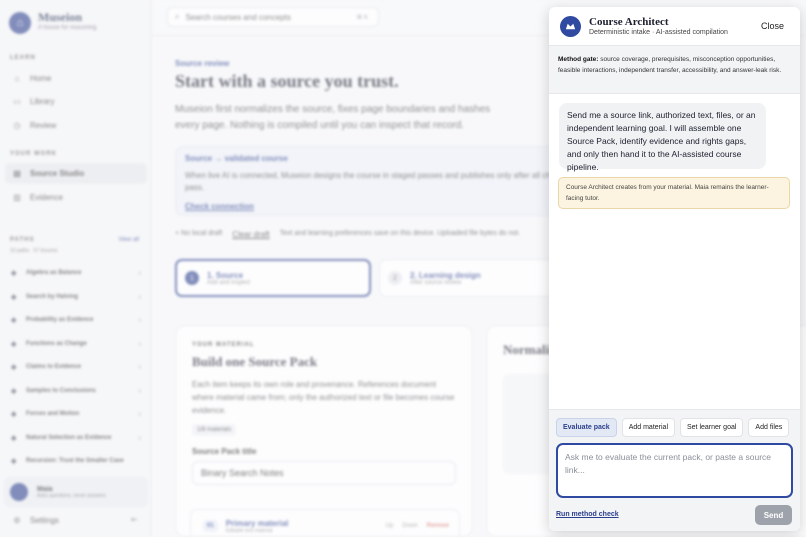  What do you see at coordinates (769, 427) in the screenshot?
I see `add-files-button: Add files` at bounding box center [769, 427].